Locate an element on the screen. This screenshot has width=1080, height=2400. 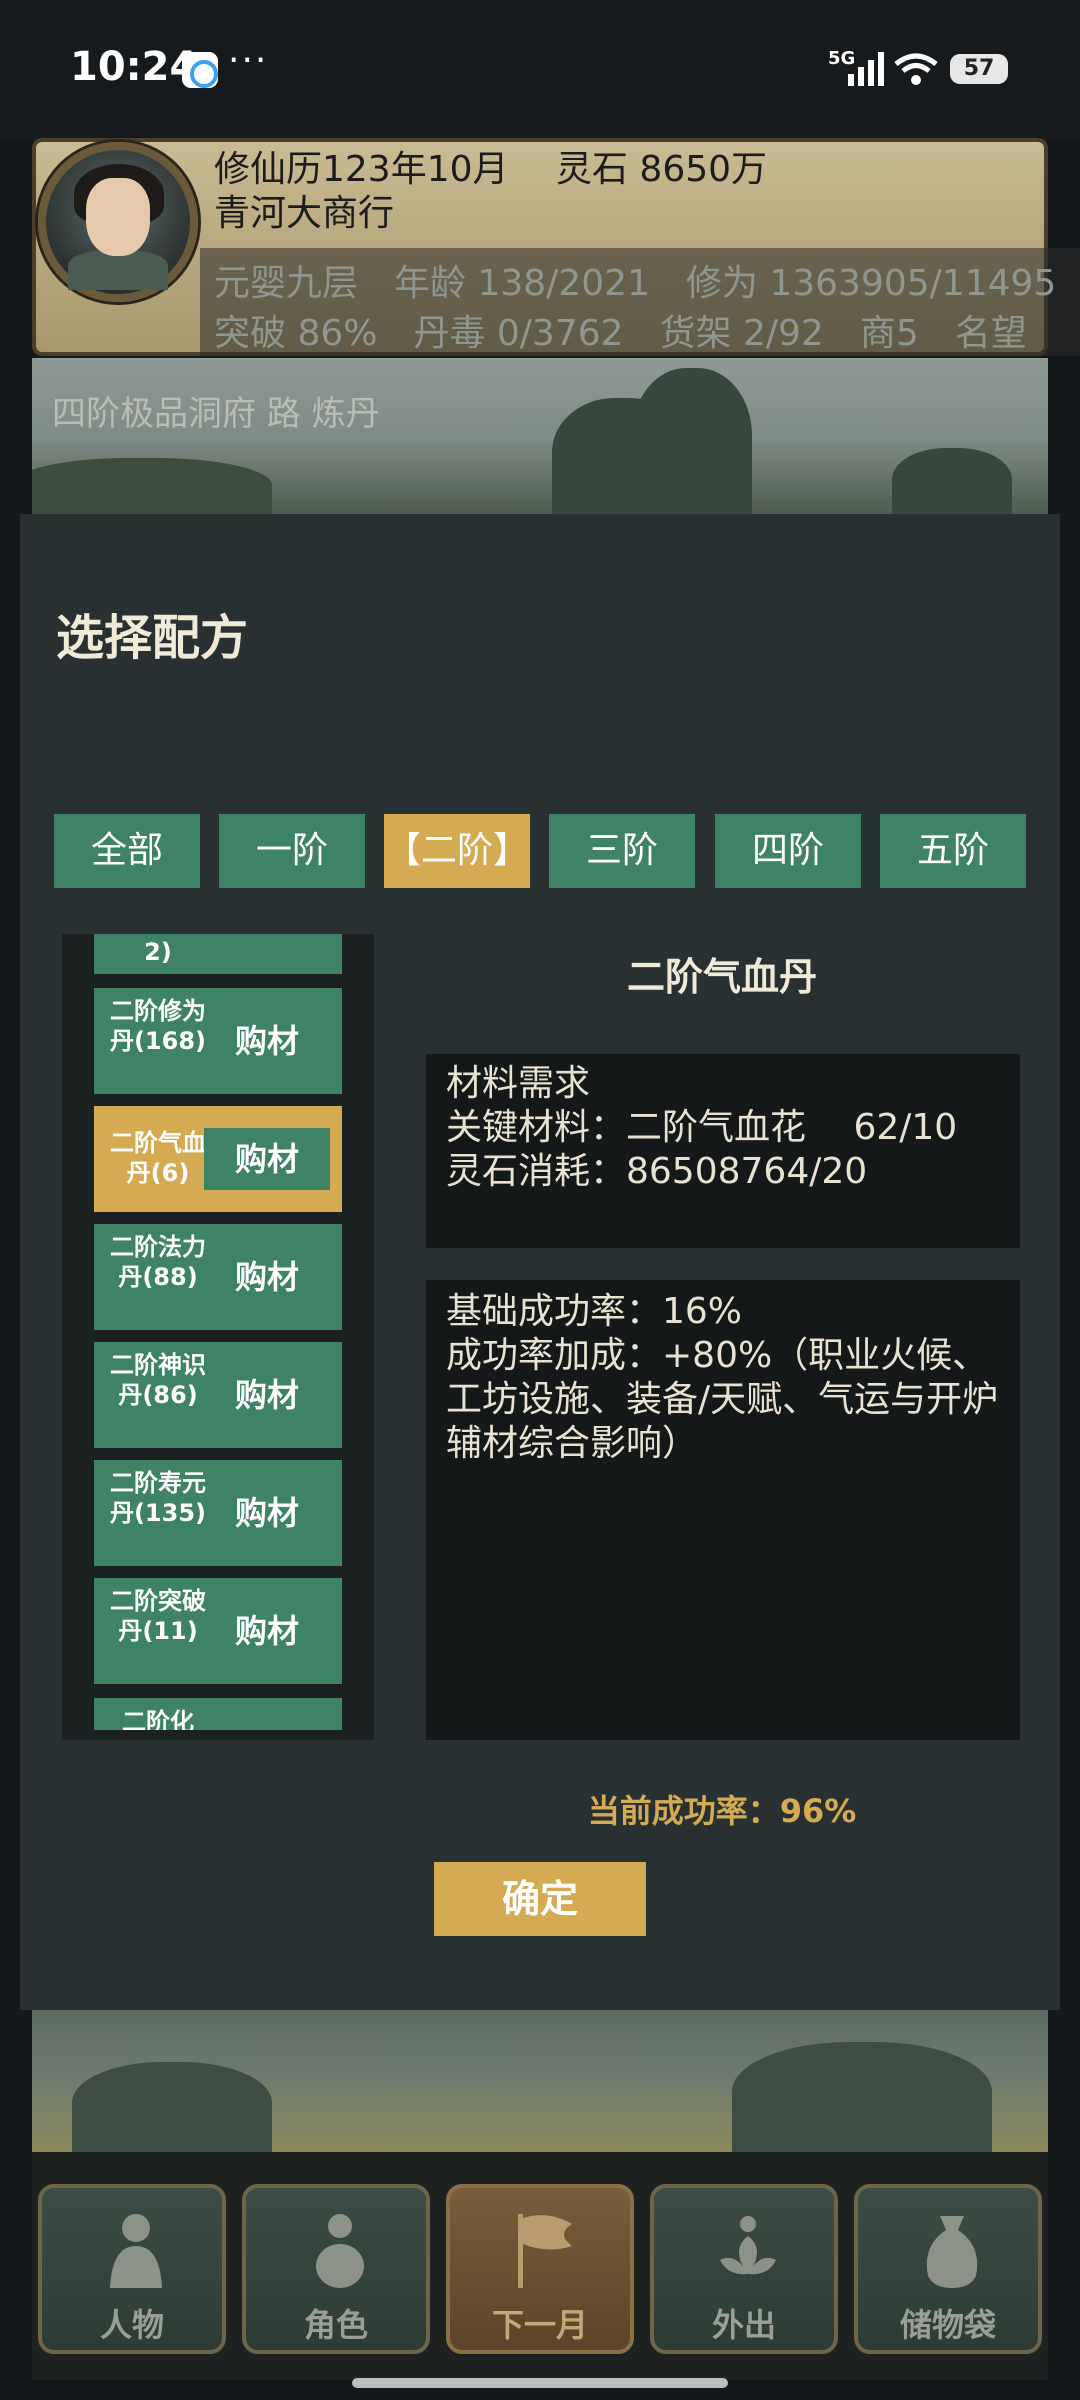
tab-tier-3: 三阶 is located at coordinates (622, 851).